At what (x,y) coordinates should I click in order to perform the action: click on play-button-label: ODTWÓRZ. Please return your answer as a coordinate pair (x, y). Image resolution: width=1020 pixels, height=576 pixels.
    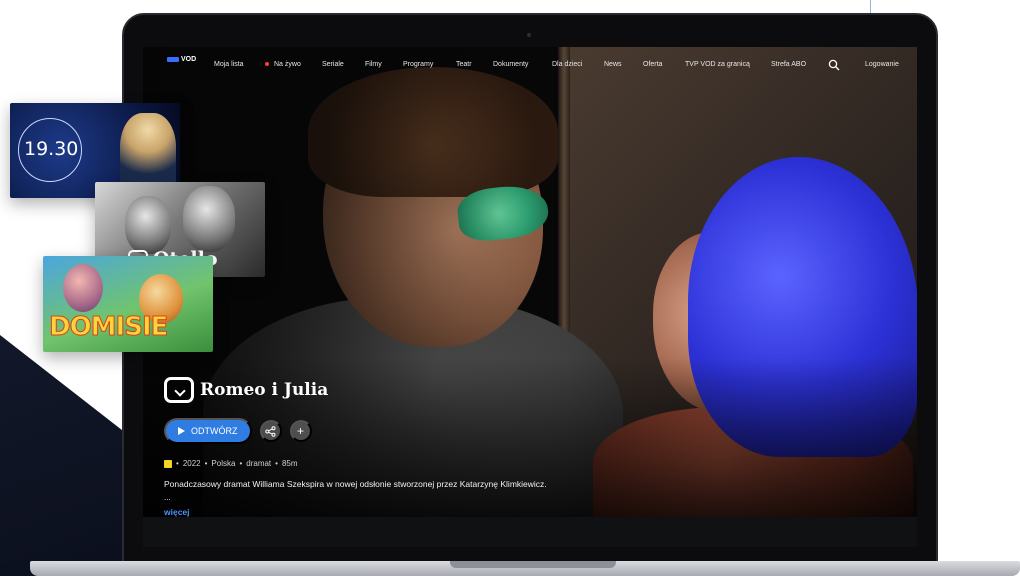
    Looking at the image, I should click on (214, 431).